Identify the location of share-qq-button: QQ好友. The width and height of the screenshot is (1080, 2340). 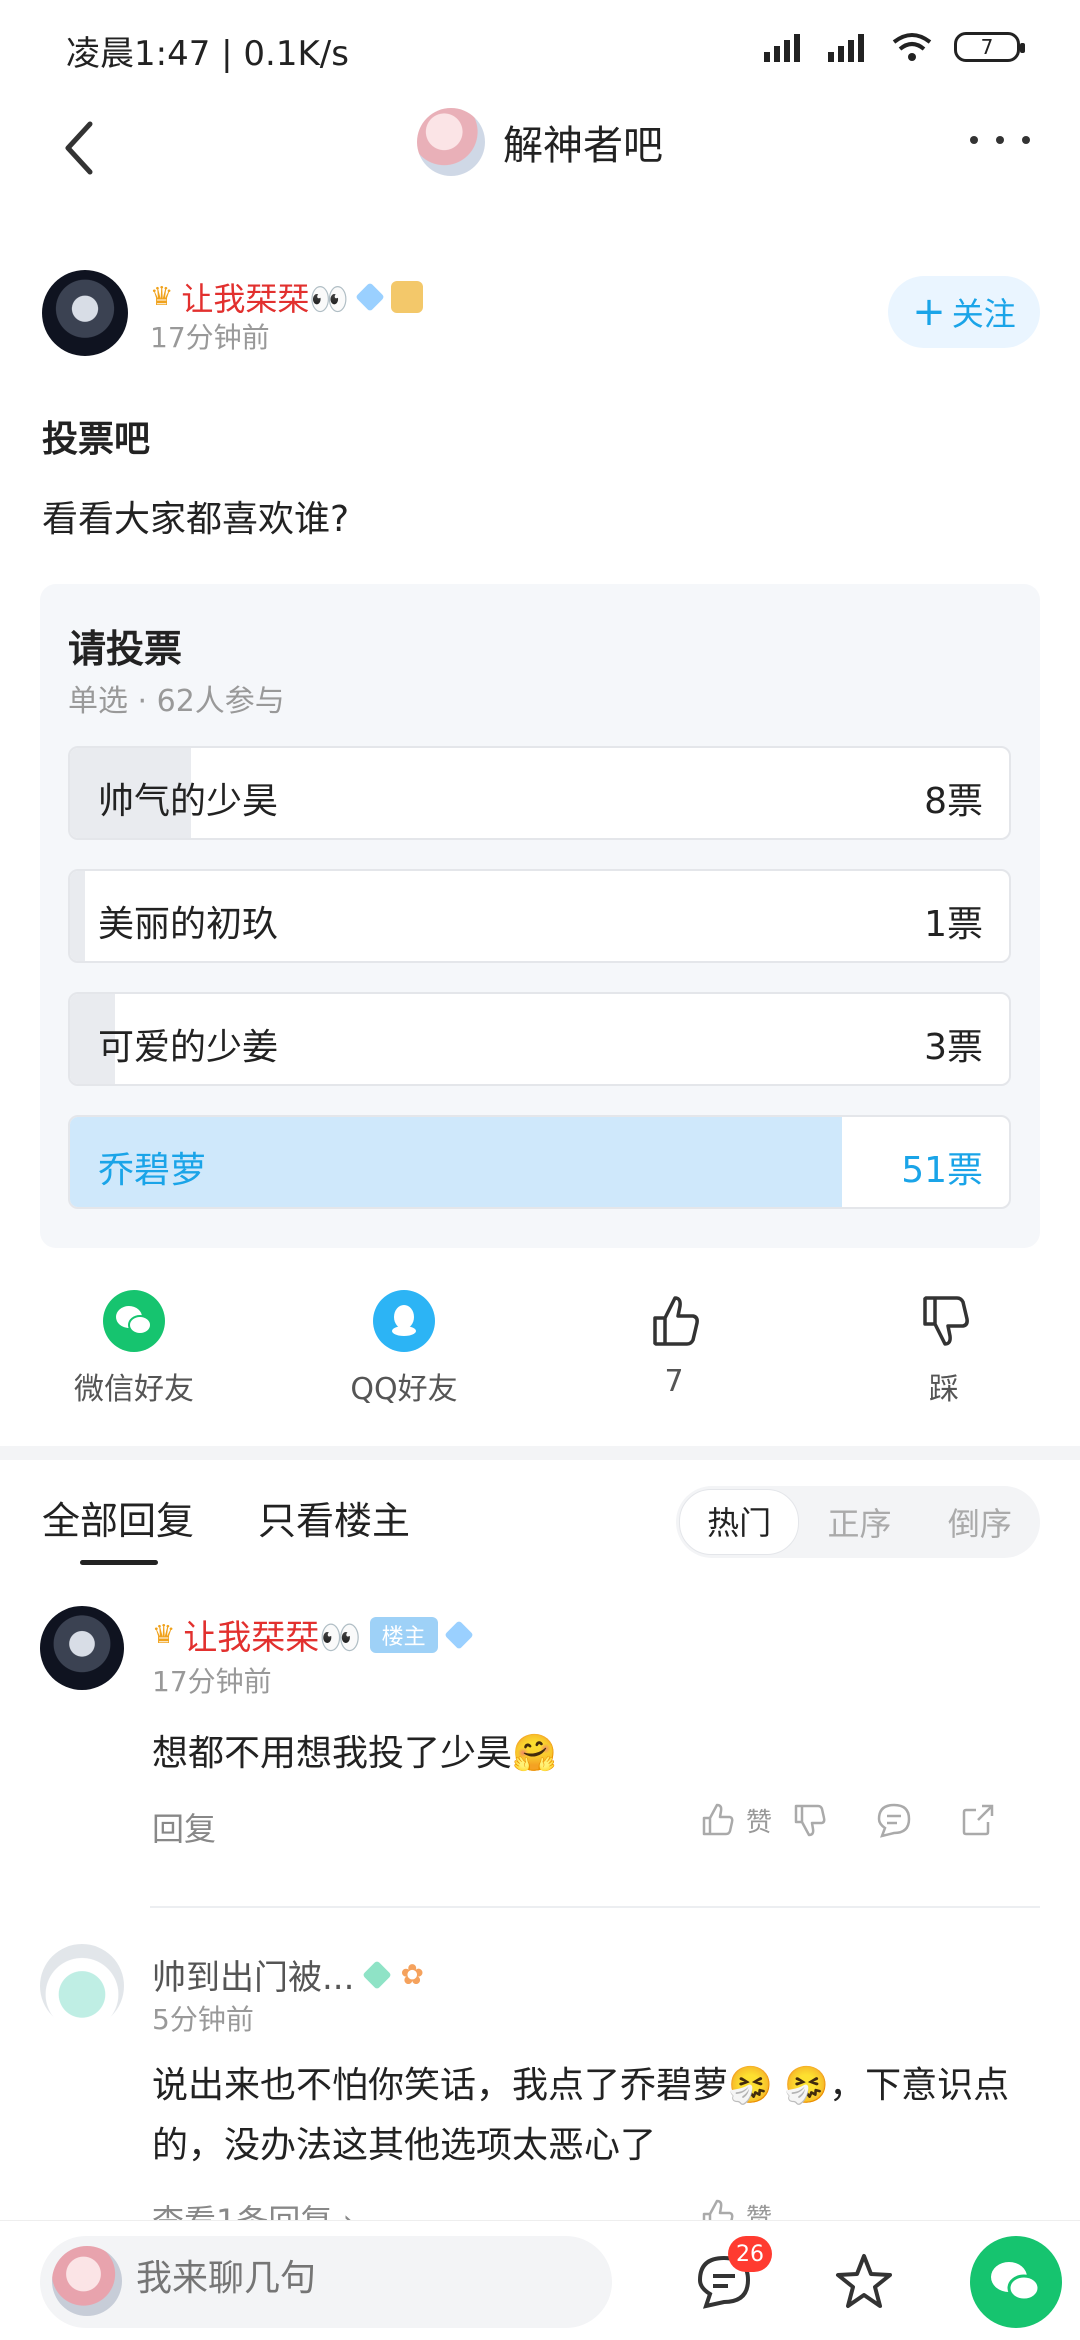
(404, 1349).